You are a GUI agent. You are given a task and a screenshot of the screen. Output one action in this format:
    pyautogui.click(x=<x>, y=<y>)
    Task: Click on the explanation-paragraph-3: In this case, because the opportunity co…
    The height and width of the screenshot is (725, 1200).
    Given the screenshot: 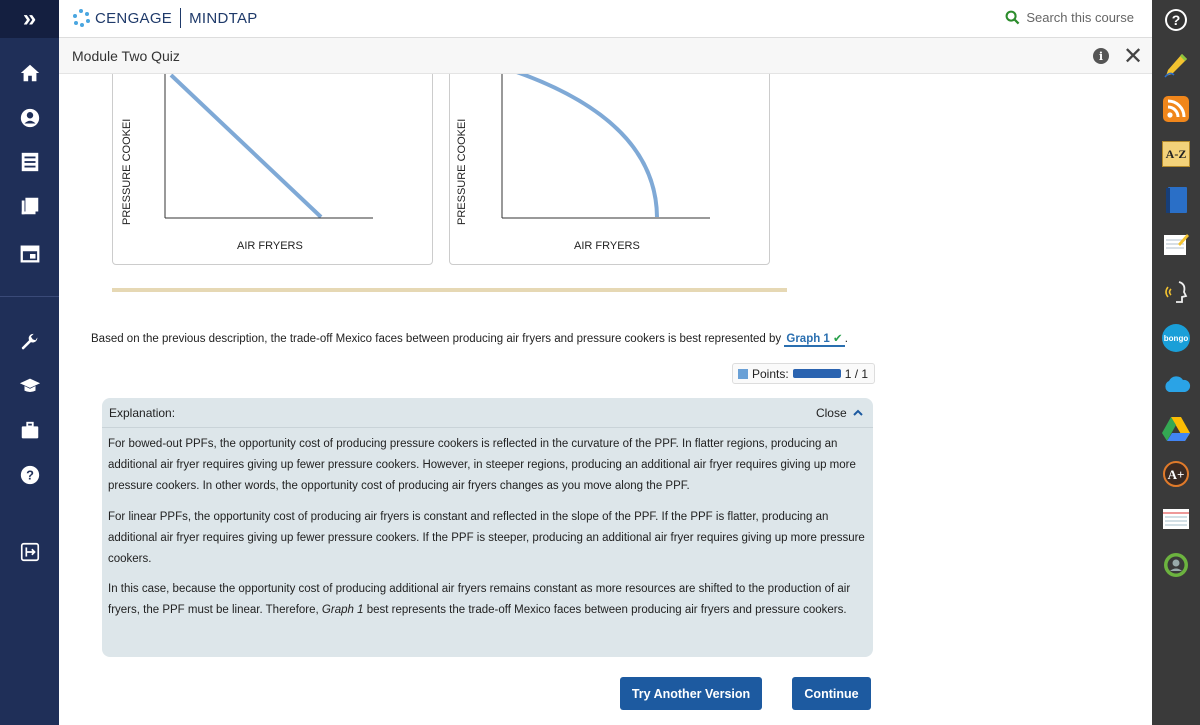 What is the action you would take?
    pyautogui.click(x=488, y=600)
    